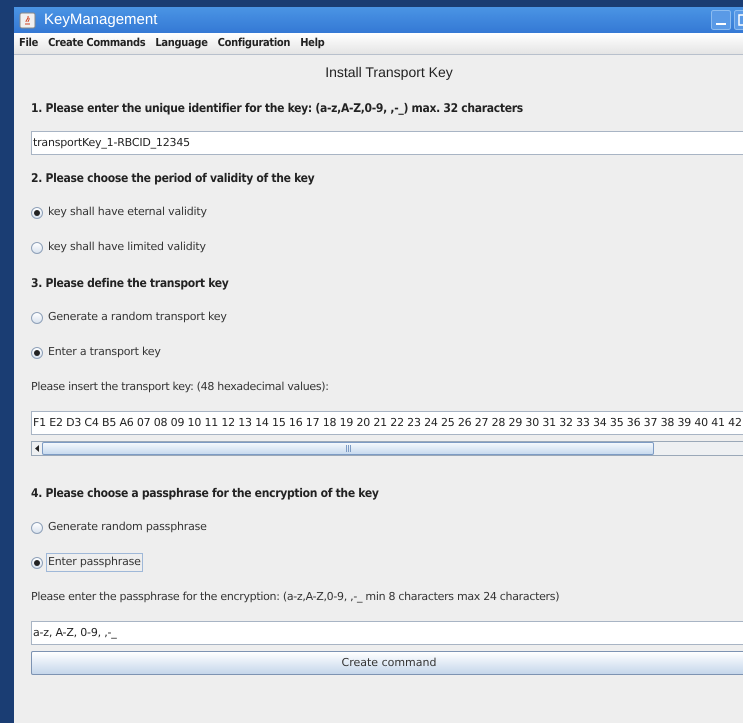  I want to click on section-heading: 3. Please define the transport key, so click(130, 283).